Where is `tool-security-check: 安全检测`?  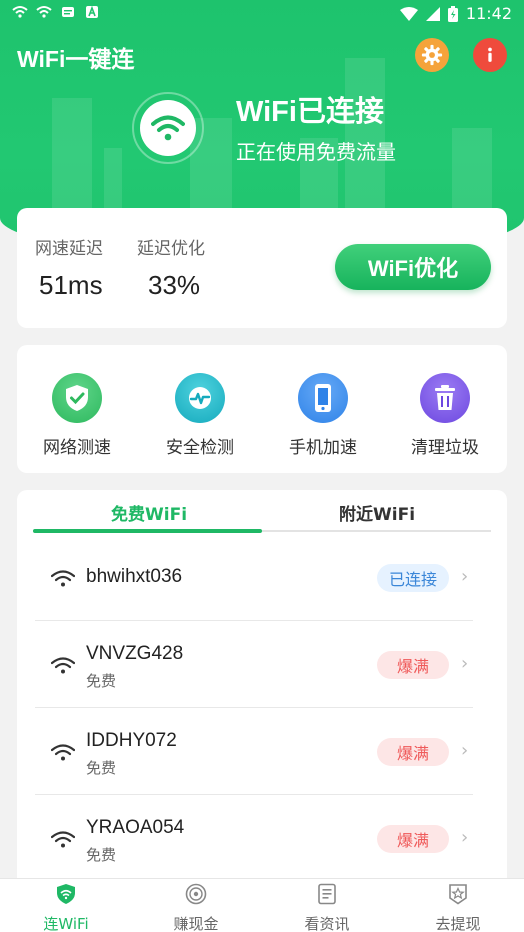
tool-security-check: 安全检测 is located at coordinates (200, 415).